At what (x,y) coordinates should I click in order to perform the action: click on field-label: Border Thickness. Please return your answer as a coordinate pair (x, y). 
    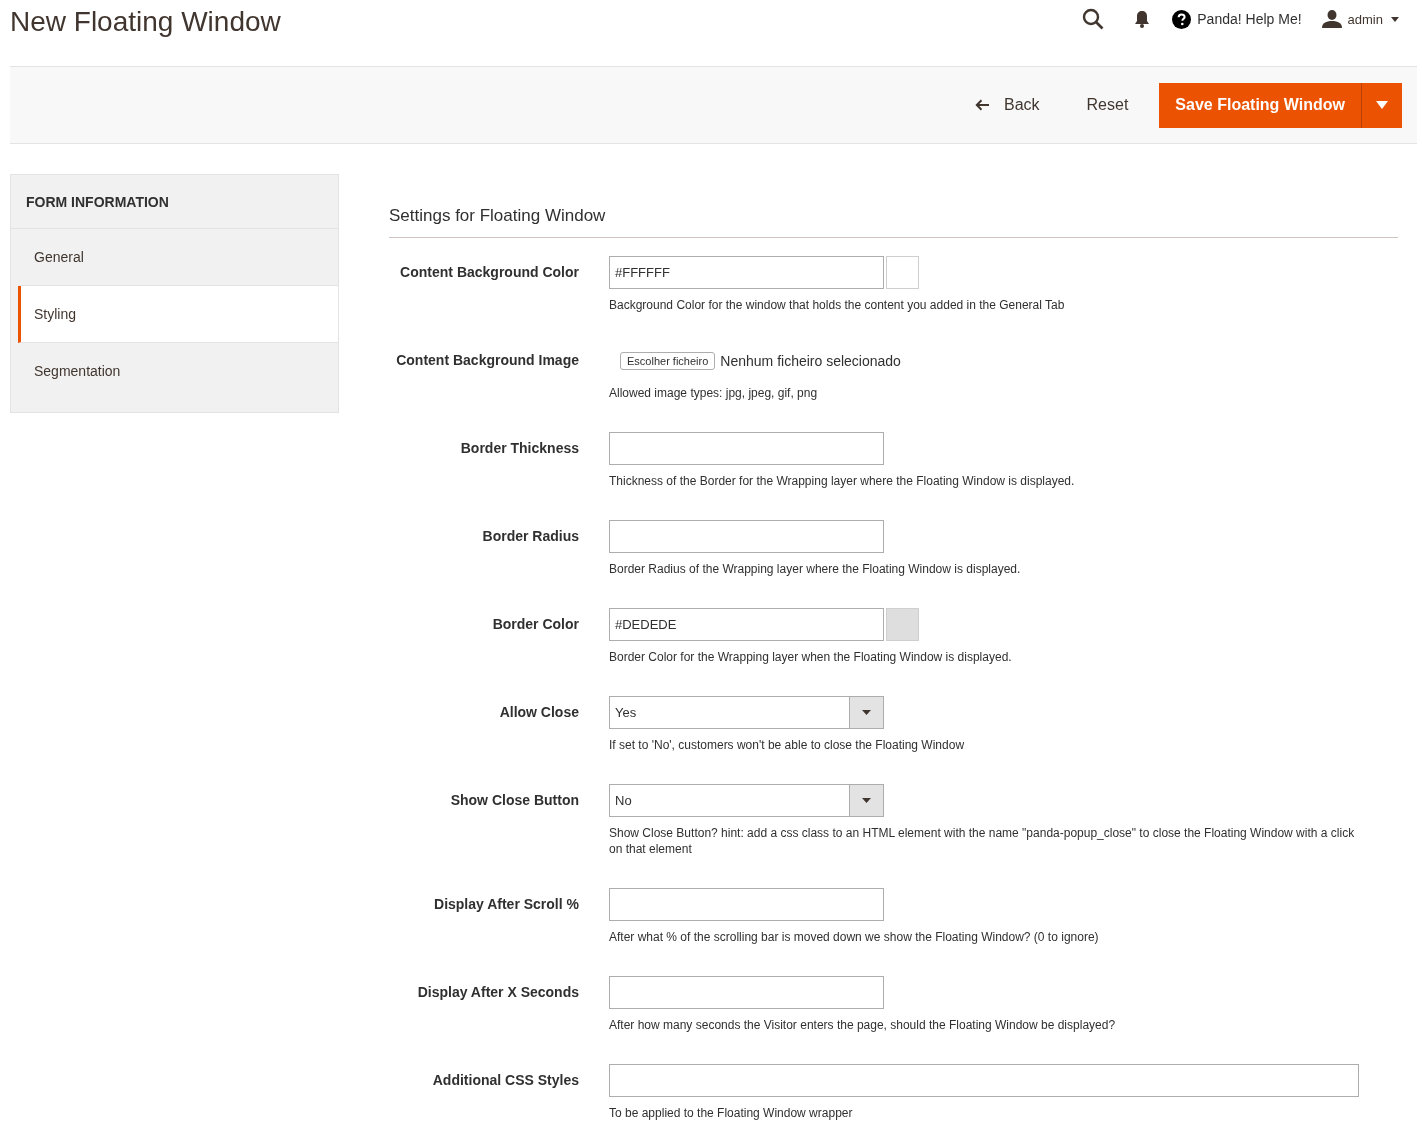
    Looking at the image, I should click on (519, 448).